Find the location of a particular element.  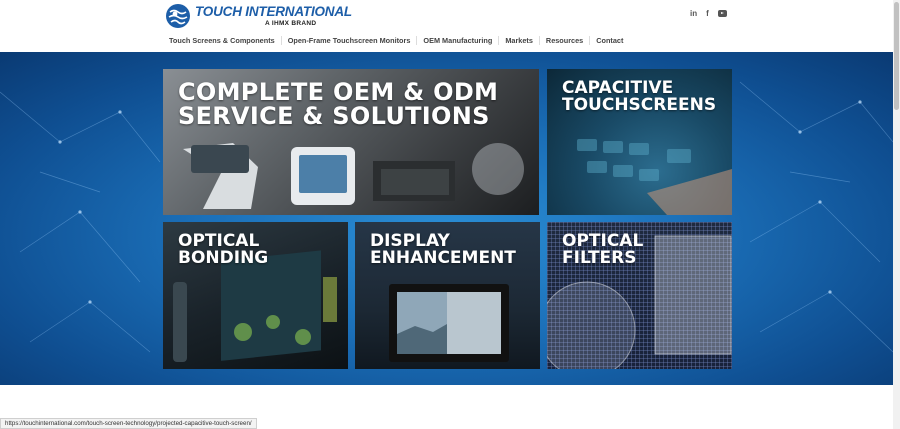

tile-filters-title: OPTICAL FILTERS is located at coordinates (603, 249).